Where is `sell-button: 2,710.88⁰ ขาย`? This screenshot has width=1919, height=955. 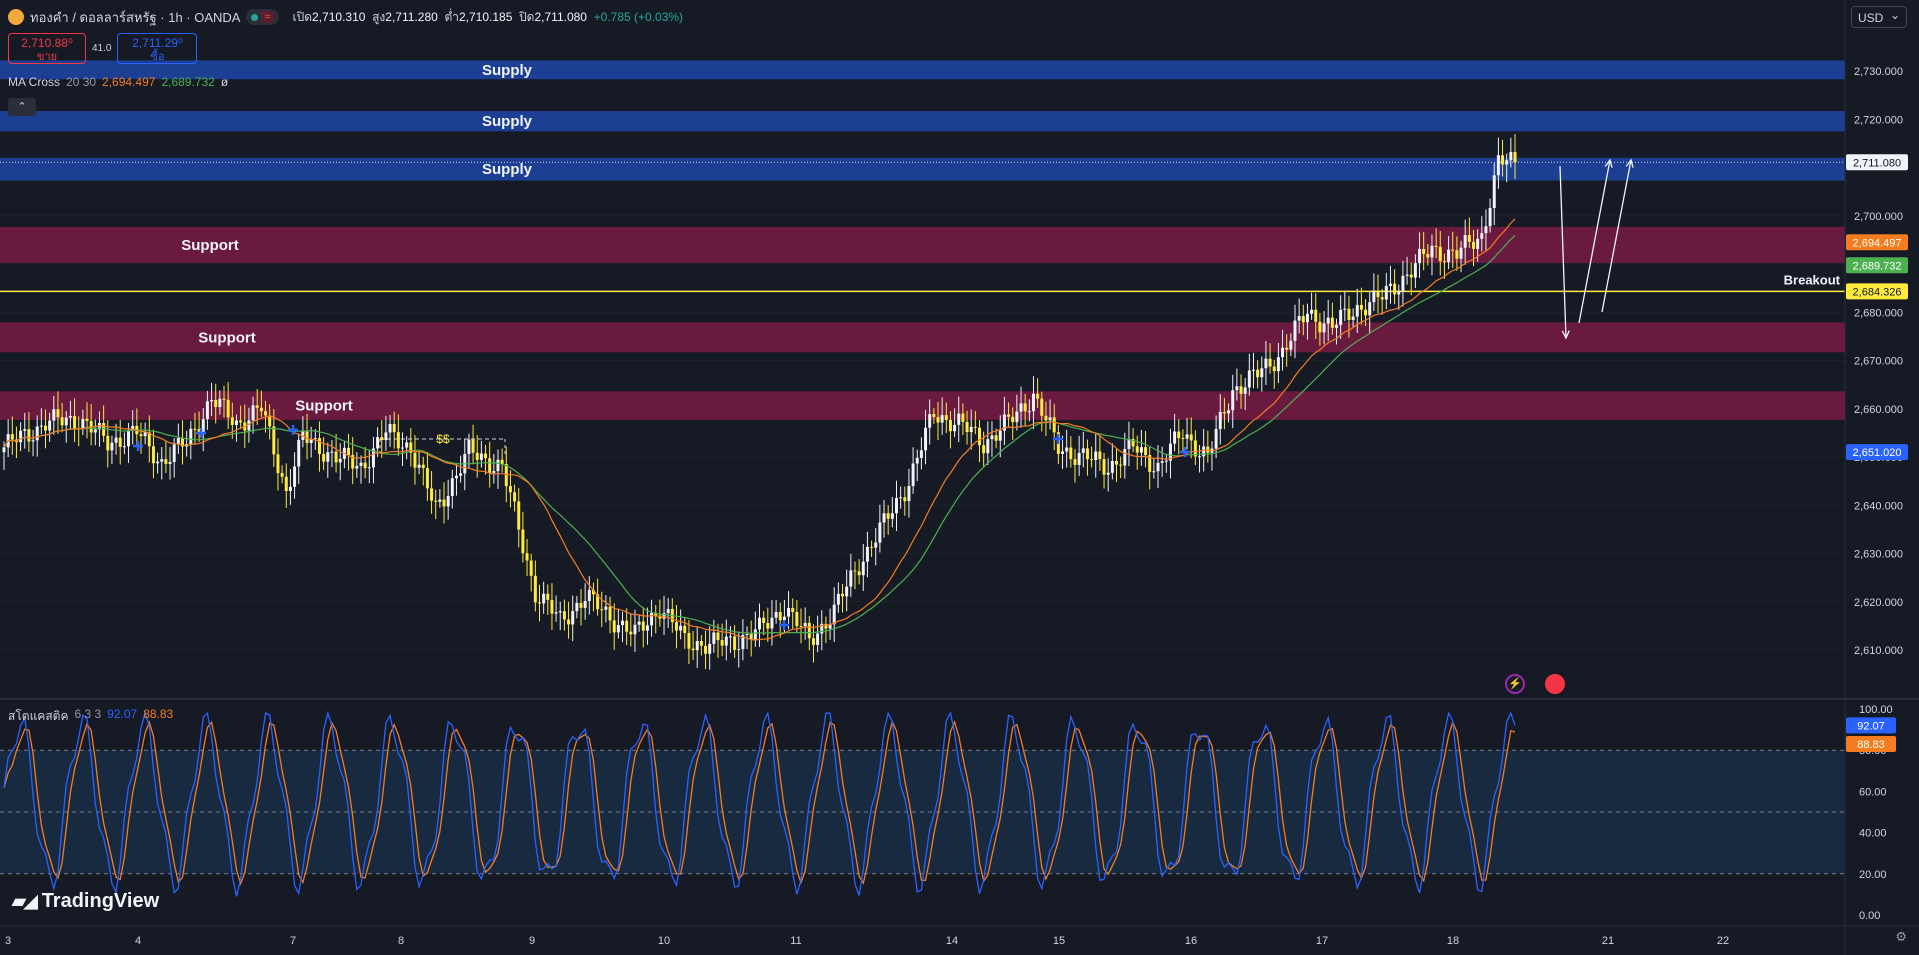 sell-button: 2,710.88⁰ ขาย is located at coordinates (47, 48).